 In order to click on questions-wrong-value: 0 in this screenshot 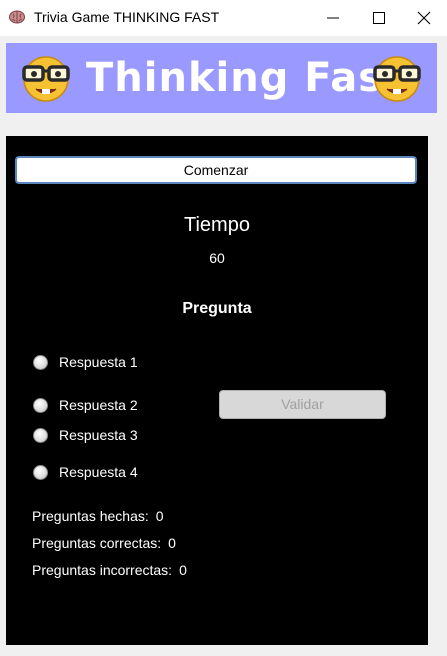, I will do `click(183, 570)`.